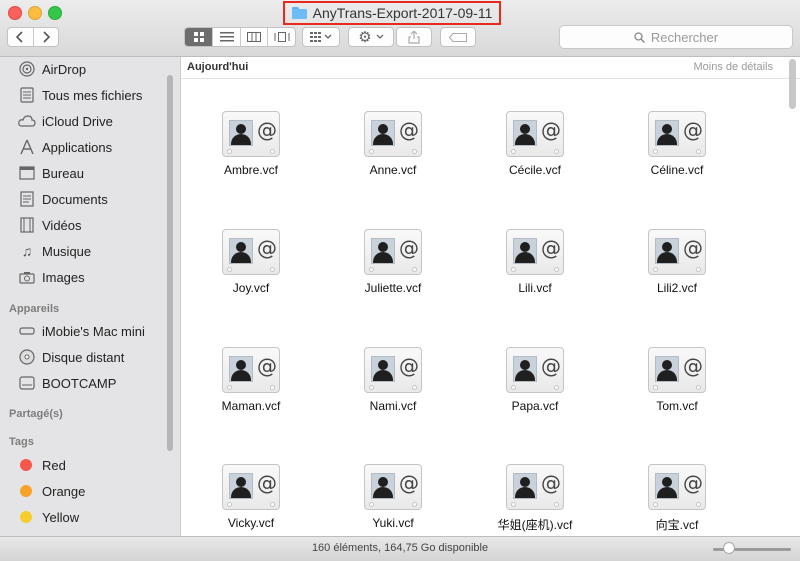  I want to click on search-field: Rechercher, so click(676, 37).